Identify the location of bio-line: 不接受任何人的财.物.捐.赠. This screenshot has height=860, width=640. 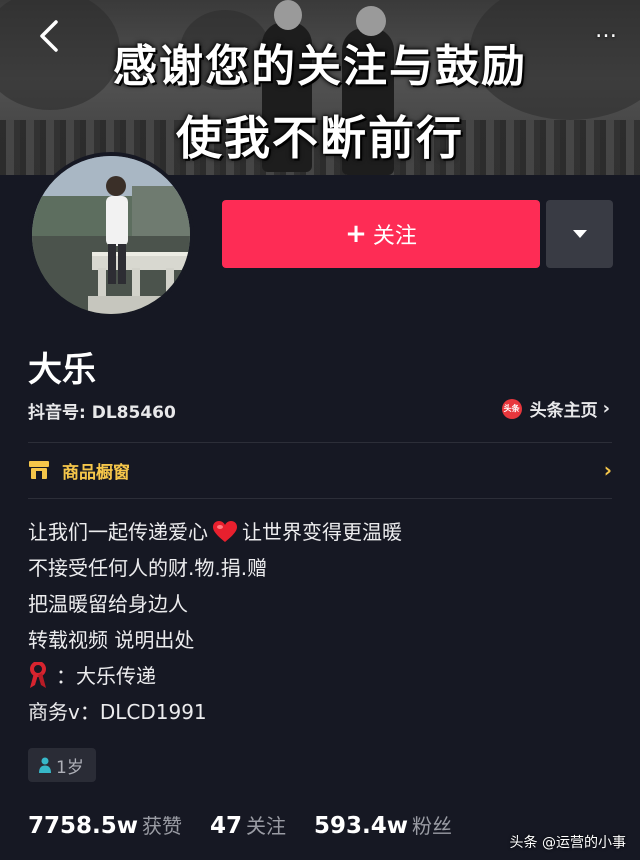
(148, 568).